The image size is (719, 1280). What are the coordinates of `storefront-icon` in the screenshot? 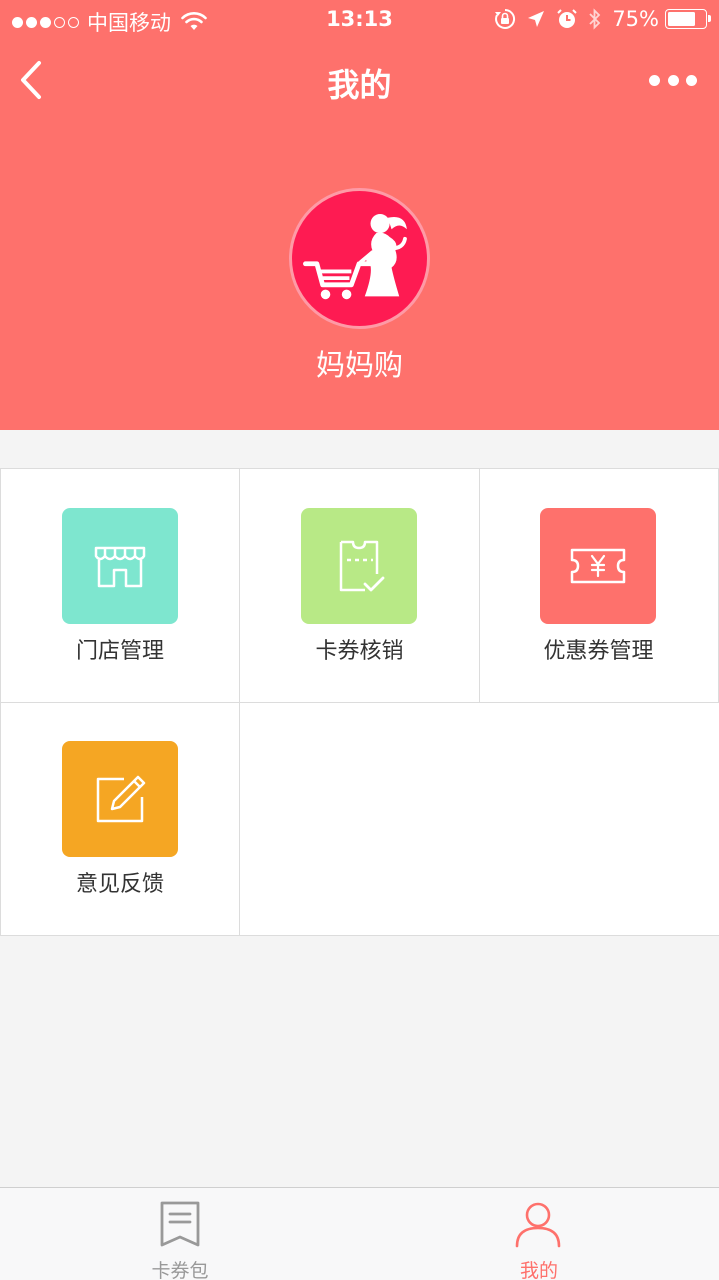 It's located at (120, 567).